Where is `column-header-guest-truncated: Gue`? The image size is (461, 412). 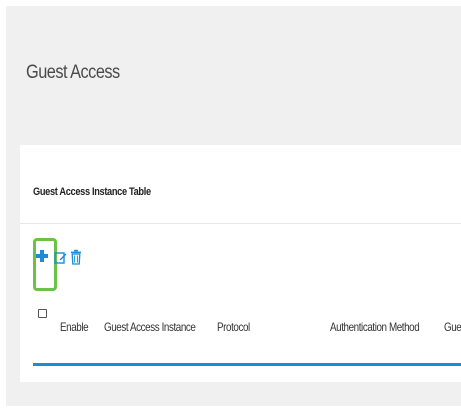
column-header-guest-truncated: Gue is located at coordinates (452, 327).